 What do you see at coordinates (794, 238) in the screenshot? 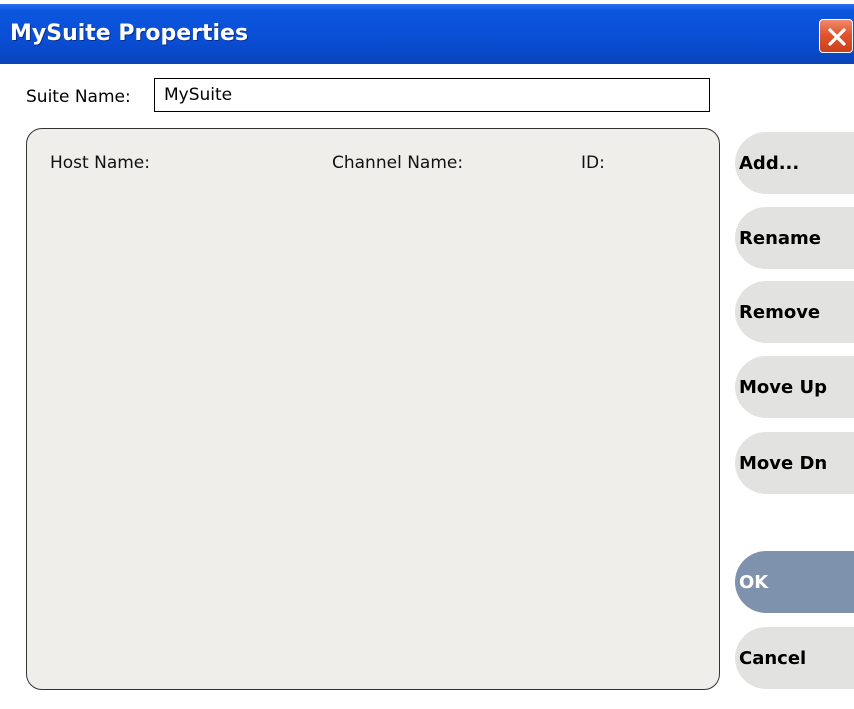
I see `rename-button: Rename` at bounding box center [794, 238].